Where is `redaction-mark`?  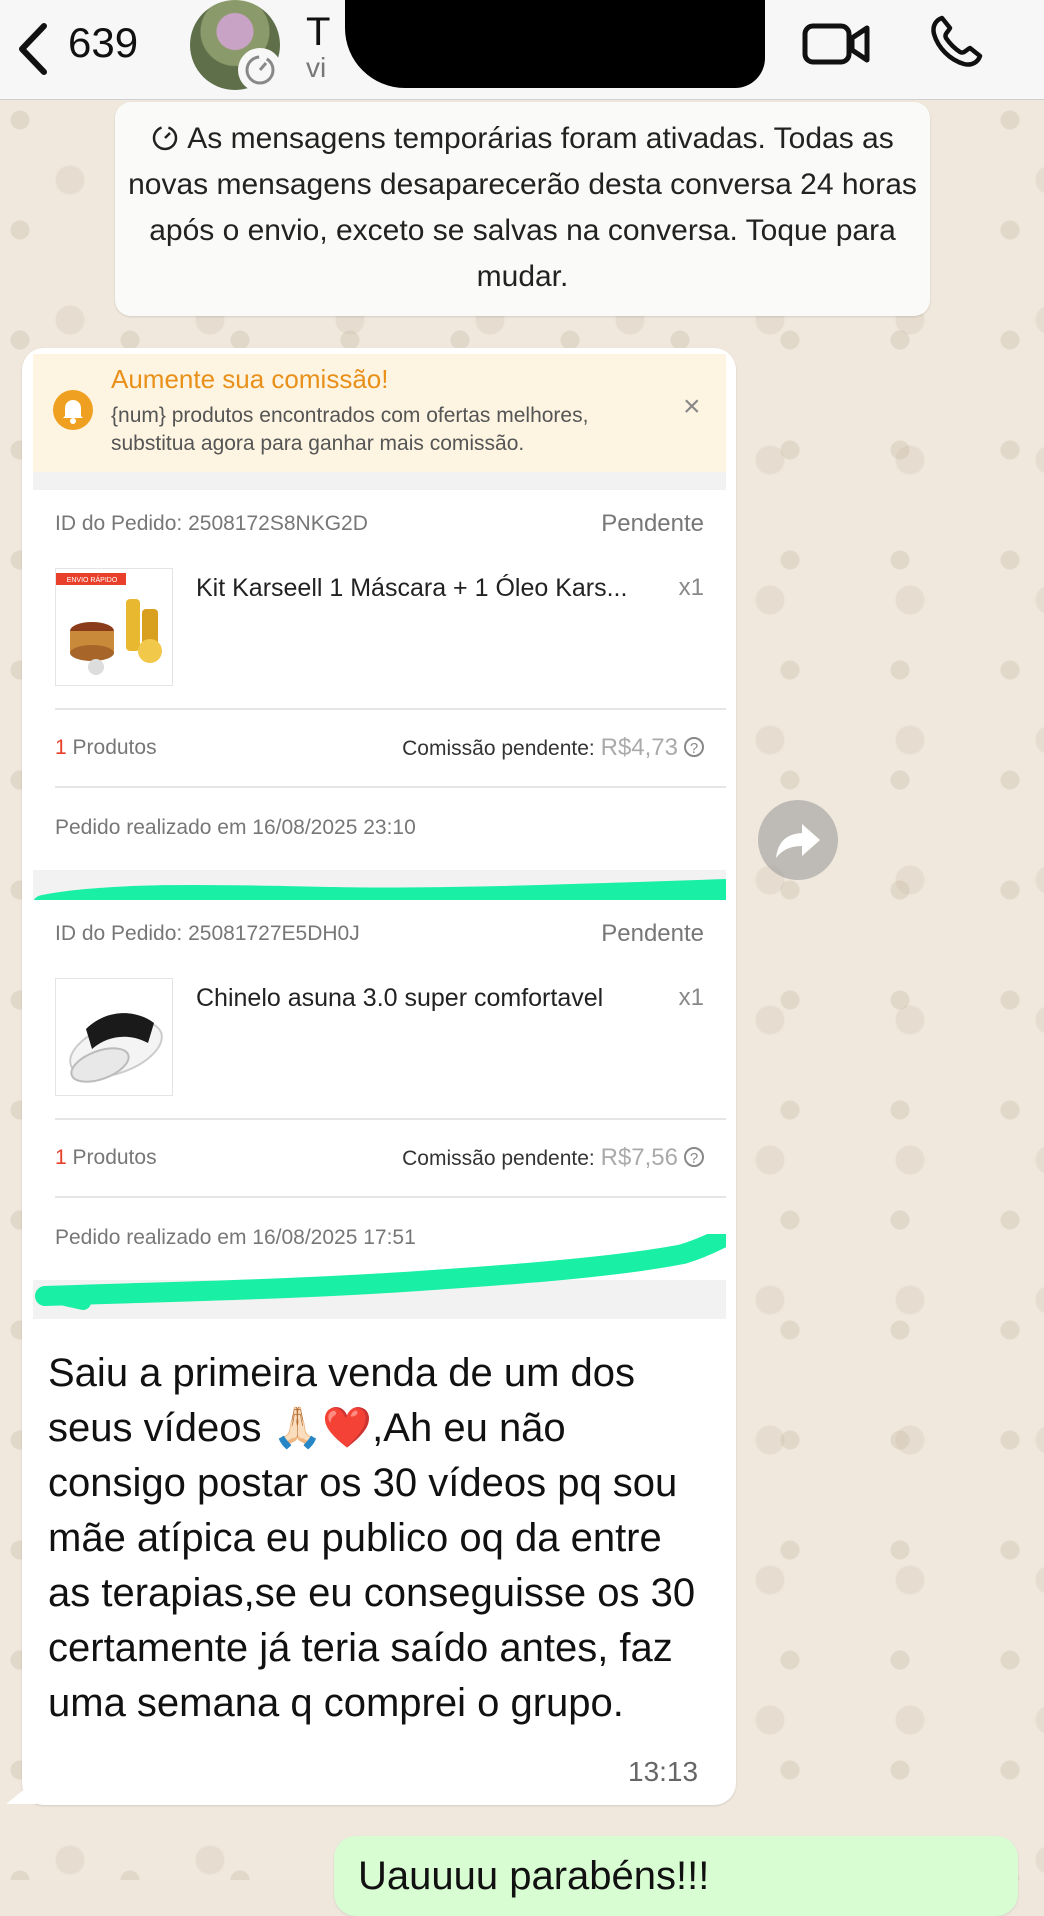
redaction-mark is located at coordinates (555, 44).